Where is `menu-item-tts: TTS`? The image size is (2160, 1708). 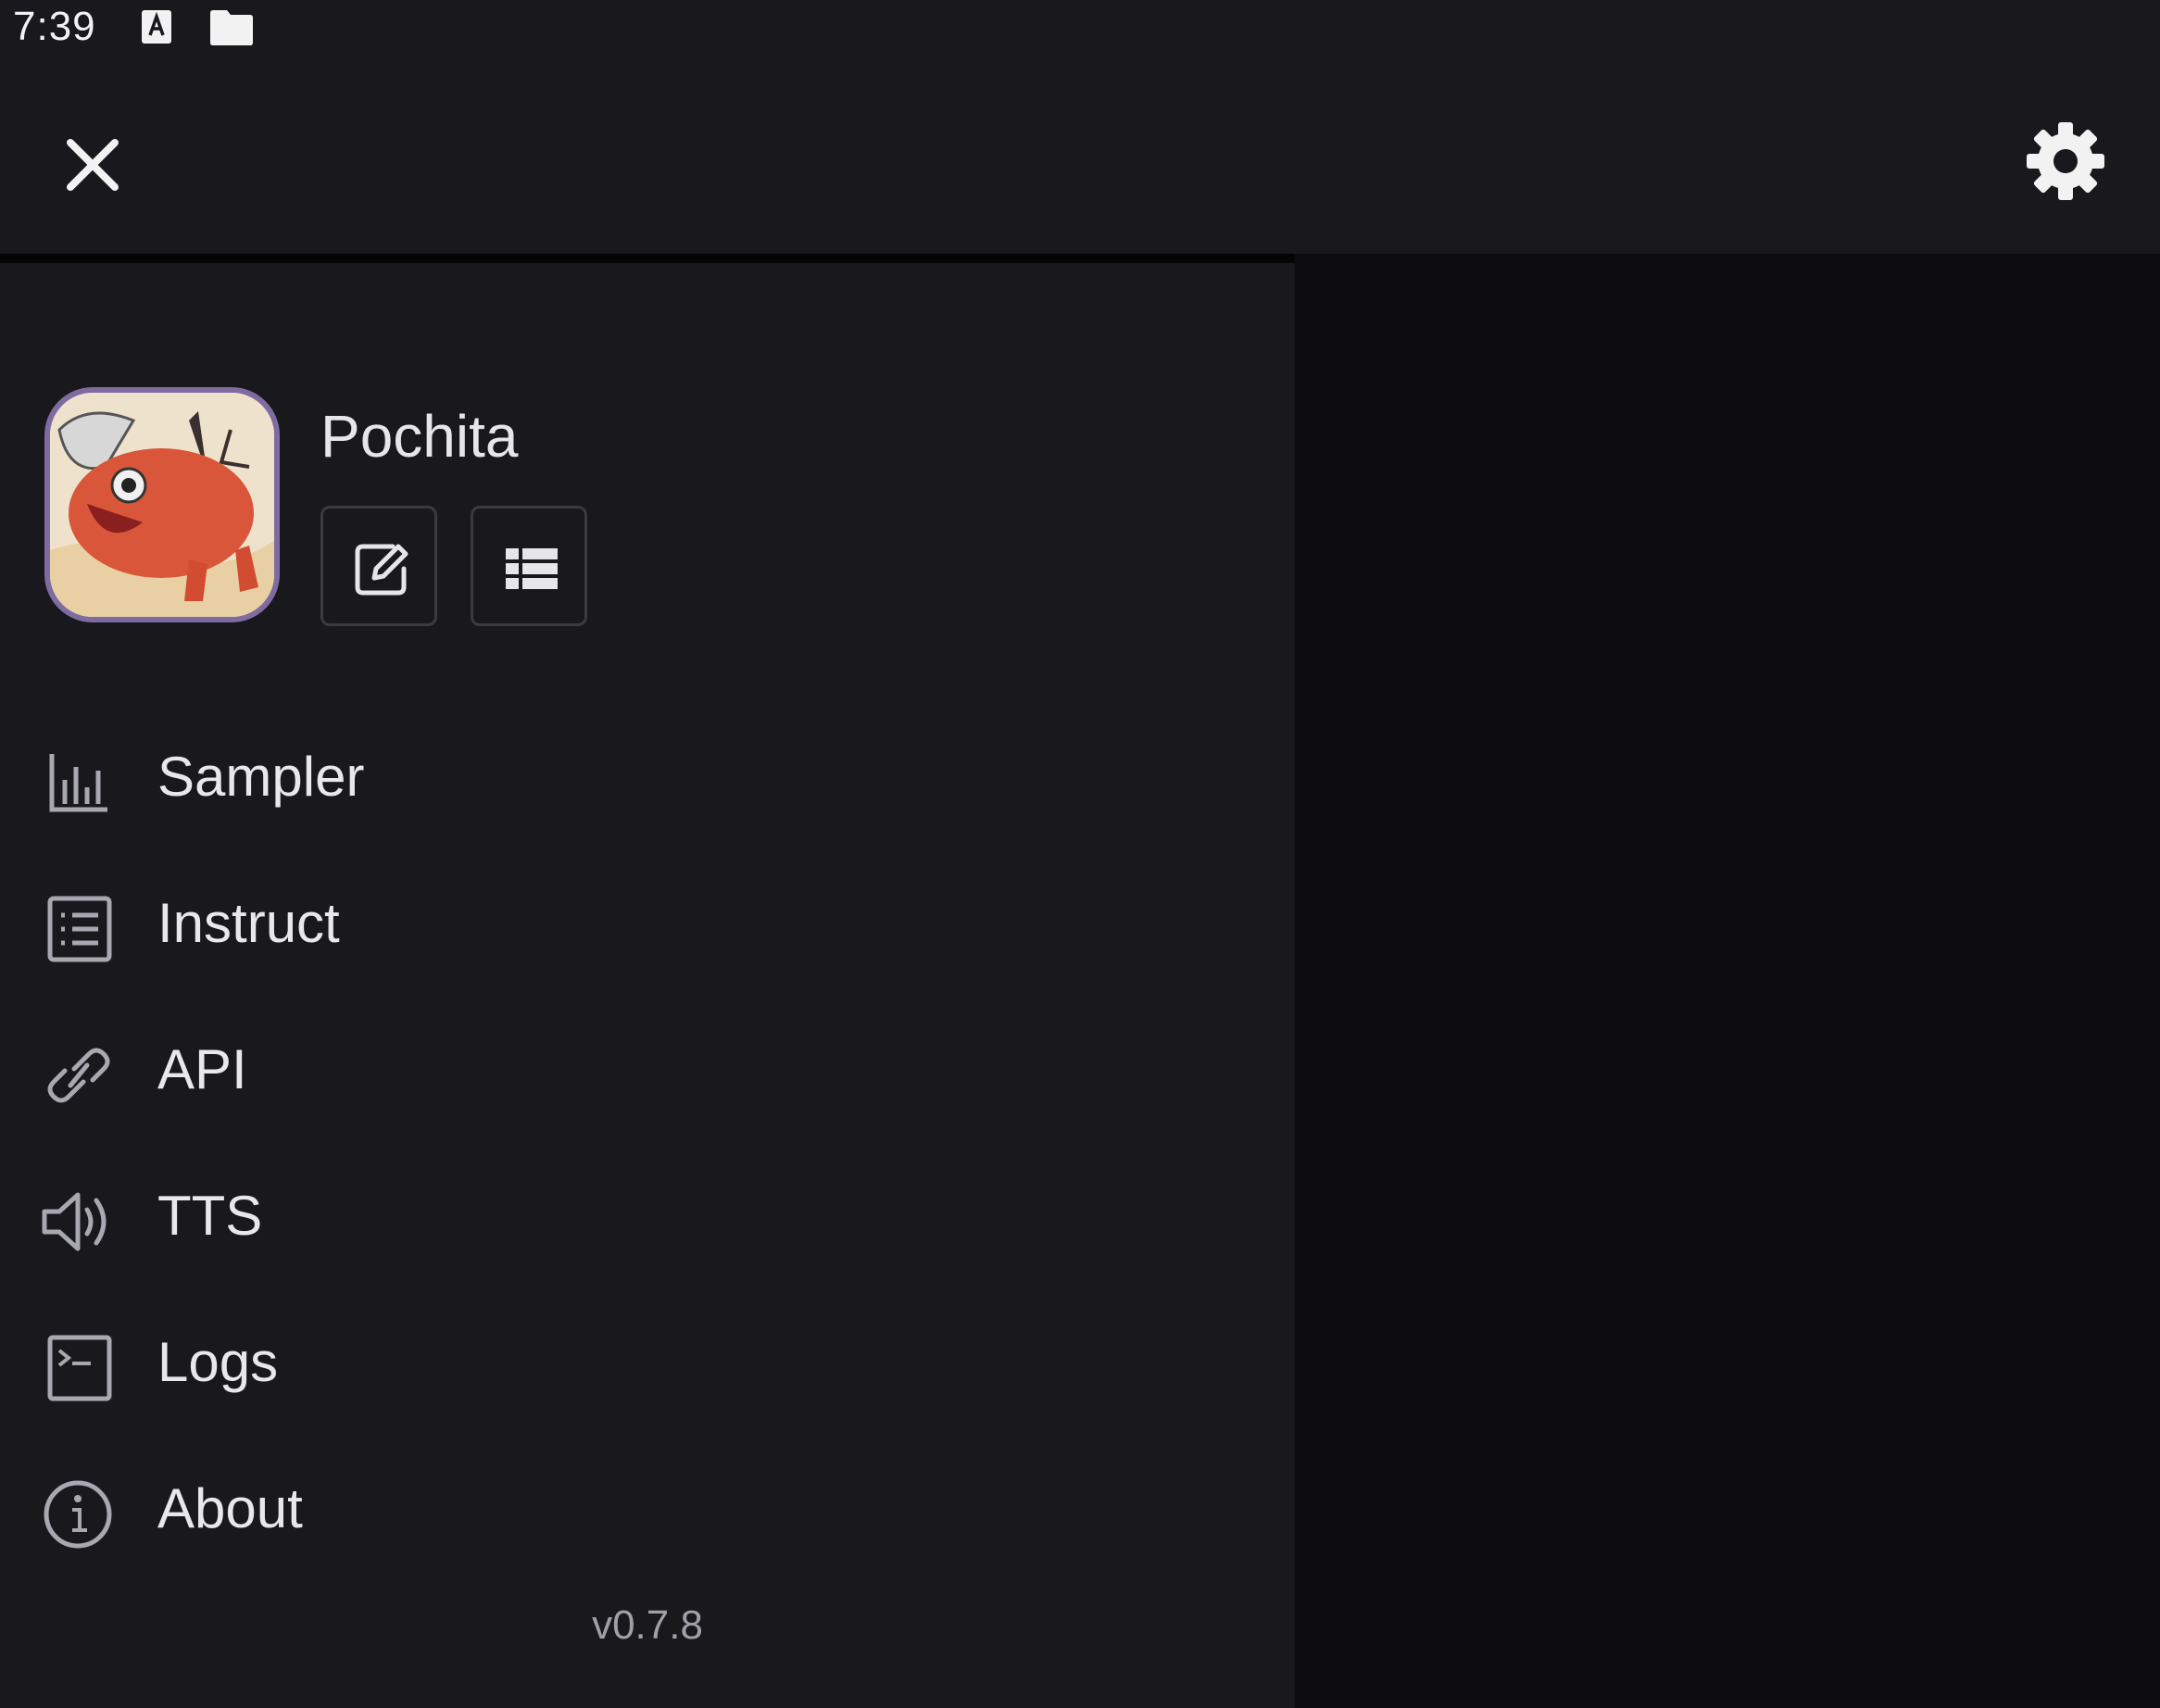 menu-item-tts: TTS is located at coordinates (648, 1220).